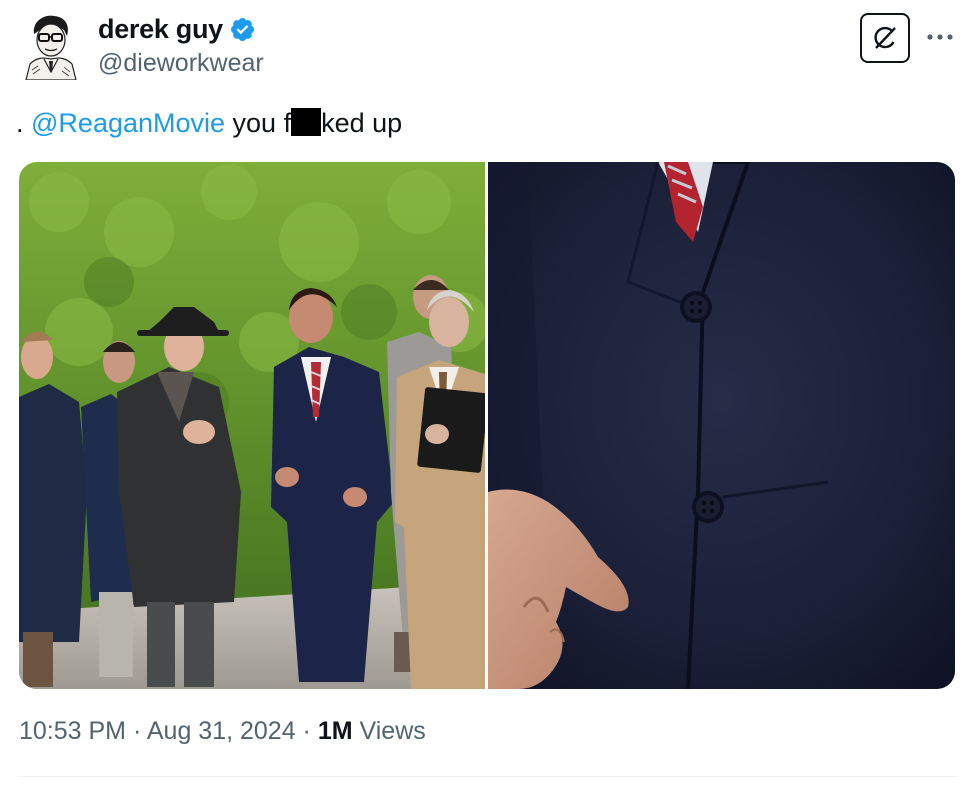 The height and width of the screenshot is (789, 980). Describe the element at coordinates (362, 123) in the screenshot. I see `tweet-text-after: ked up` at that location.